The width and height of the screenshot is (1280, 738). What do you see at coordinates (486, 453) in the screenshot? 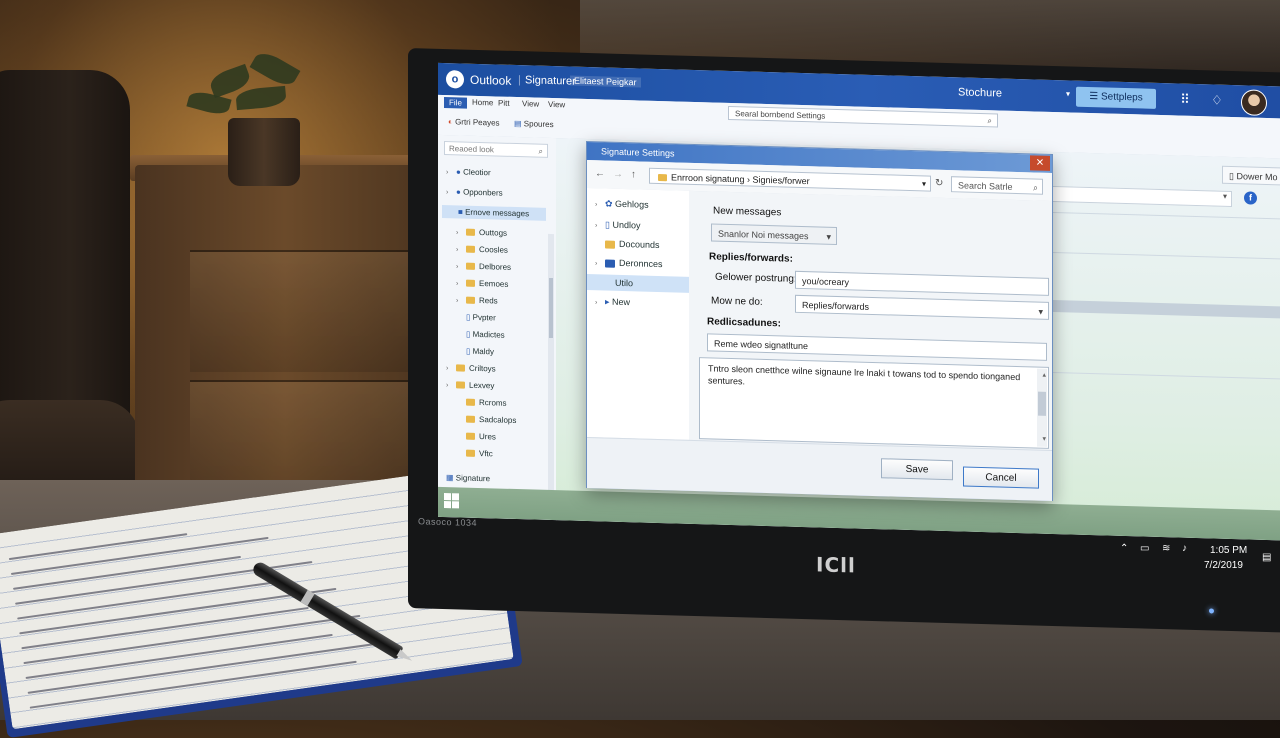
I see `nav-item-label: Vftc` at bounding box center [486, 453].